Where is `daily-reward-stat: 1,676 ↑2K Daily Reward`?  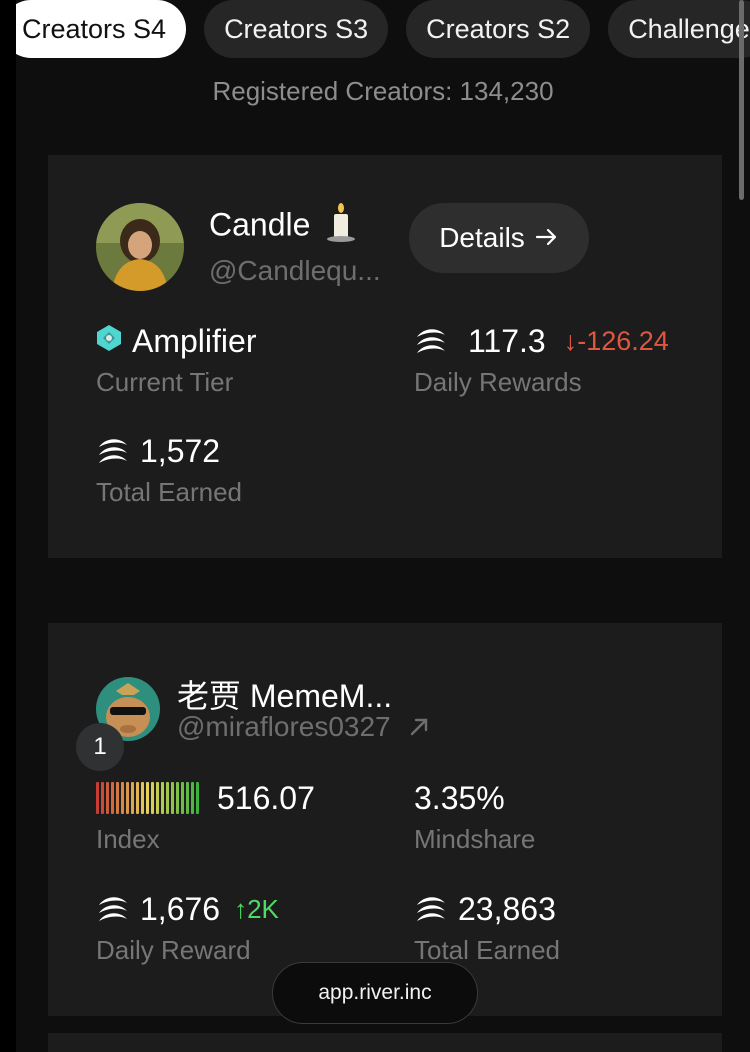 daily-reward-stat: 1,676 ↑2K Daily Reward is located at coordinates (187, 928).